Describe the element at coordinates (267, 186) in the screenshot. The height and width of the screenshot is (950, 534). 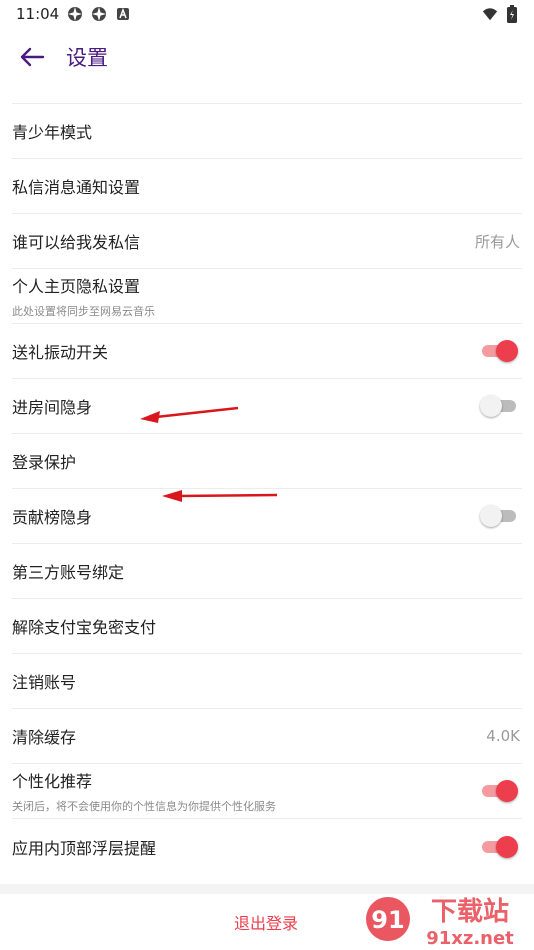
I see `setting-message-notification: 私信消息通知设置` at that location.